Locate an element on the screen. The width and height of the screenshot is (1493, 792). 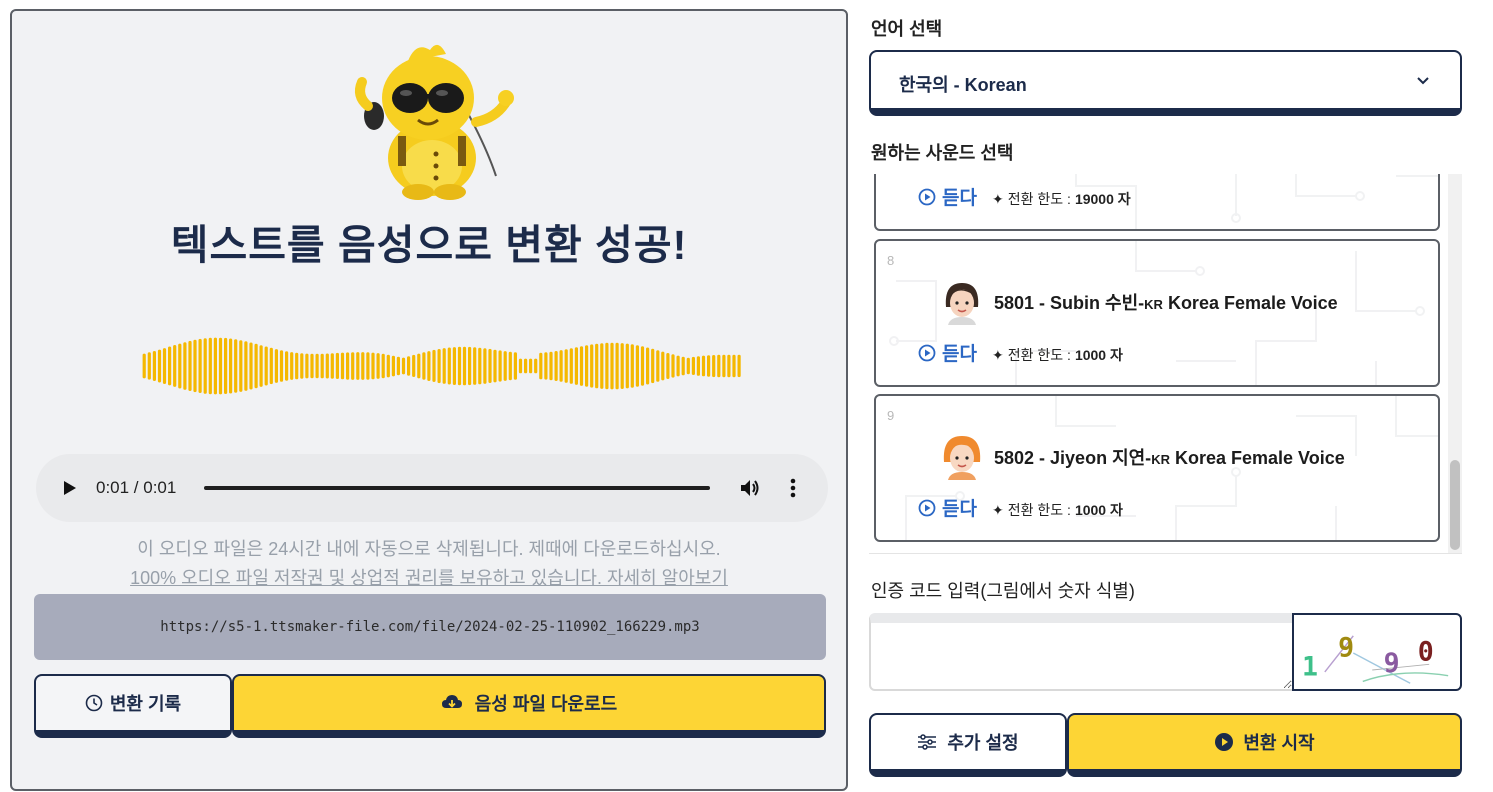
captcha-input is located at coordinates (1081, 652).